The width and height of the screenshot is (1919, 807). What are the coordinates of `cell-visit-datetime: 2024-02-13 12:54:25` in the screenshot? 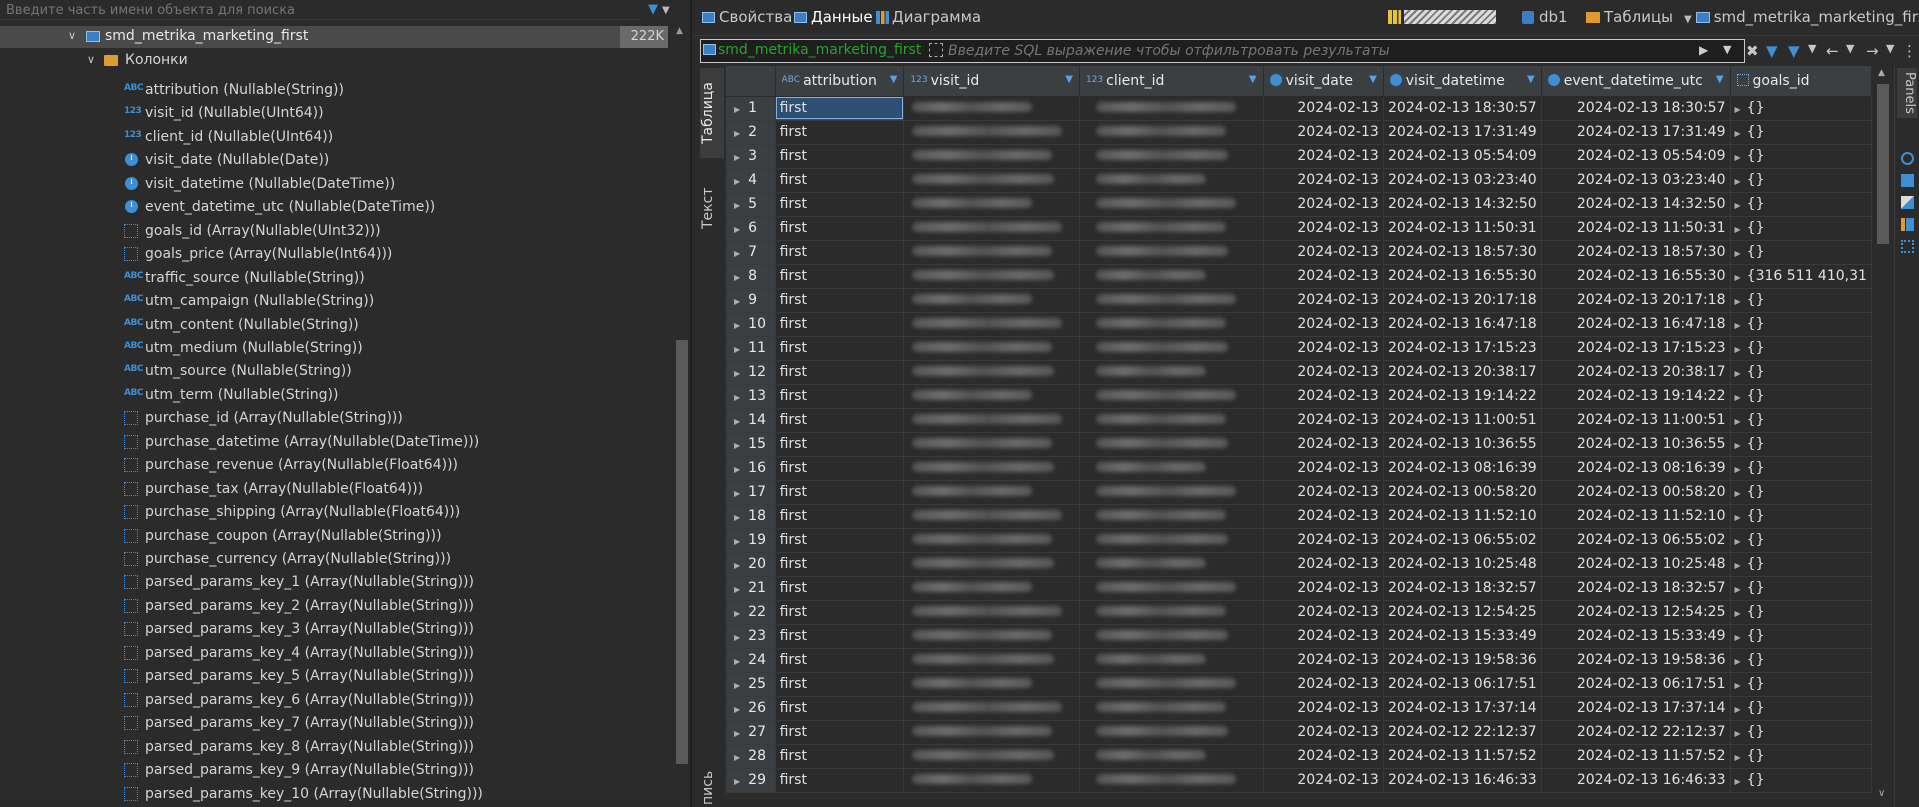 It's located at (1462, 612).